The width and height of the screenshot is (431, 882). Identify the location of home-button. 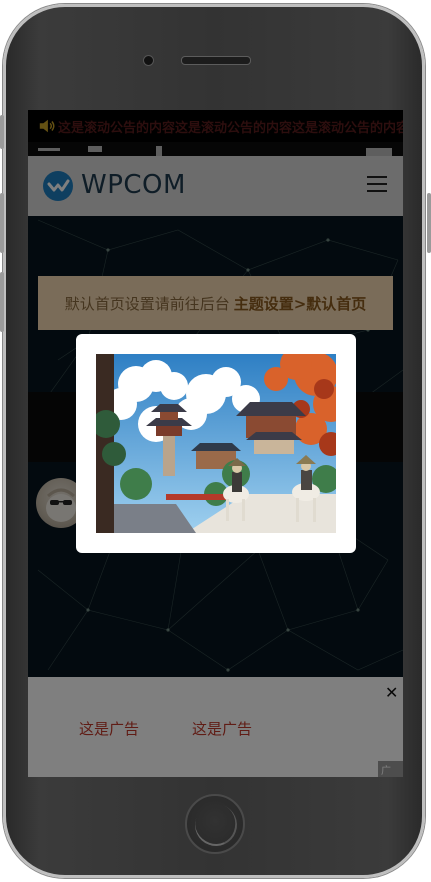
(215, 824).